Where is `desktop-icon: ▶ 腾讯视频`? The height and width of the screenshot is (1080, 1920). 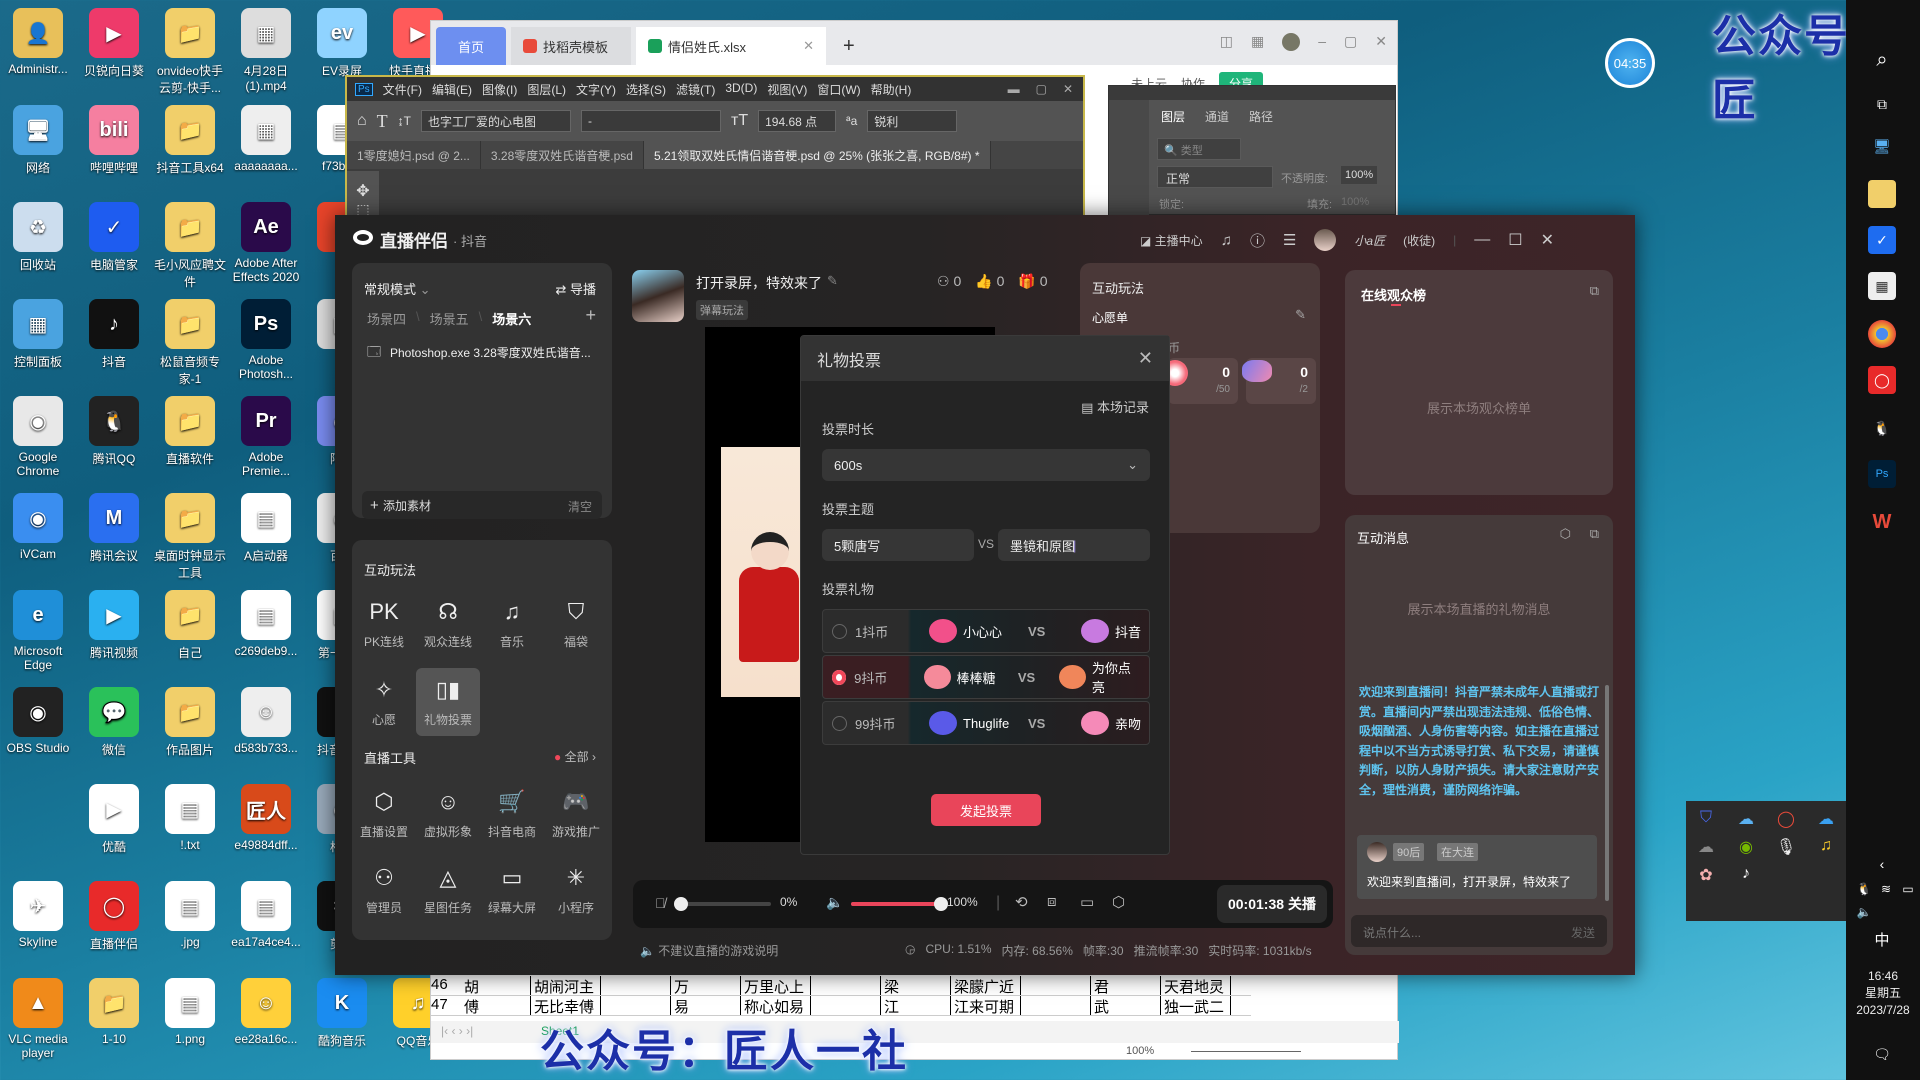
desktop-icon: ▶ 腾讯视频 is located at coordinates (114, 625).